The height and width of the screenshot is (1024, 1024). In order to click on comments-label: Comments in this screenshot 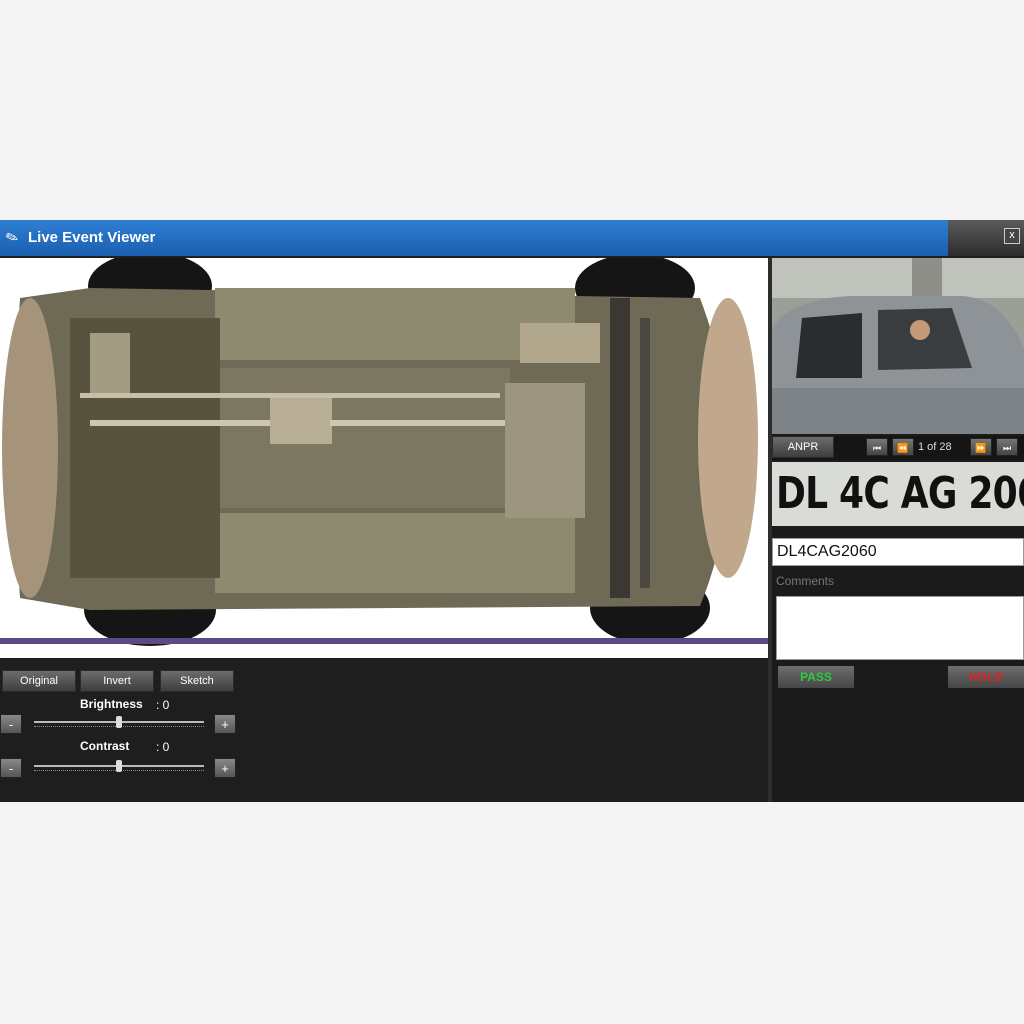, I will do `click(805, 581)`.